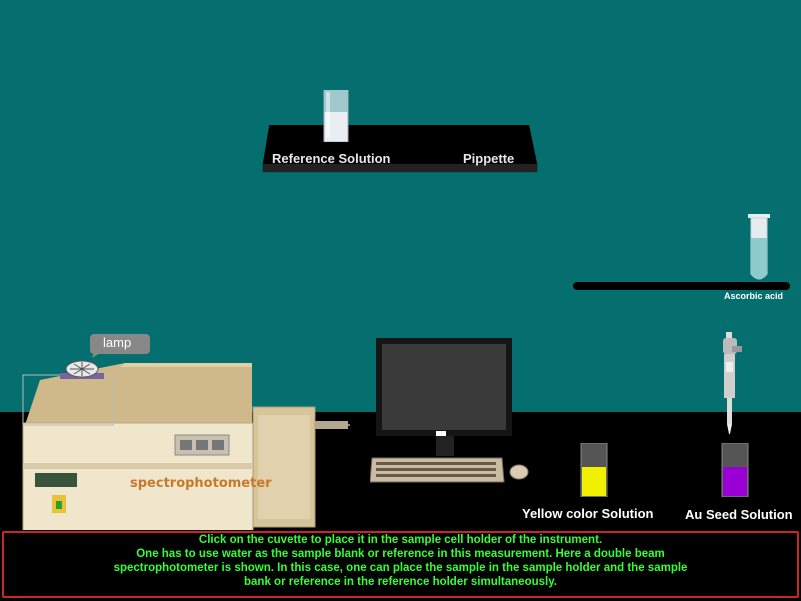 The width and height of the screenshot is (801, 601). Describe the element at coordinates (739, 514) in the screenshot. I see `au-seed-solution-label: Au Seed Solution` at that location.